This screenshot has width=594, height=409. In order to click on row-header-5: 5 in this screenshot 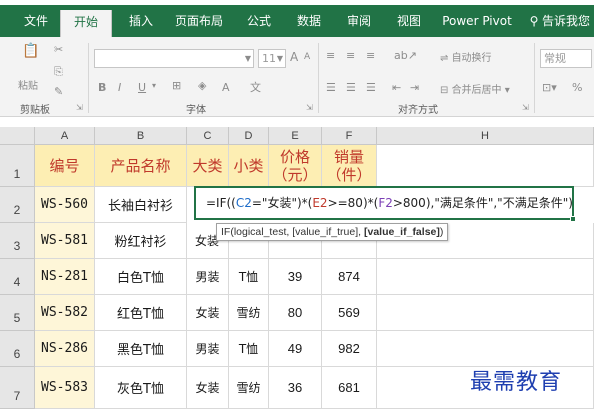, I will do `click(17, 313)`.